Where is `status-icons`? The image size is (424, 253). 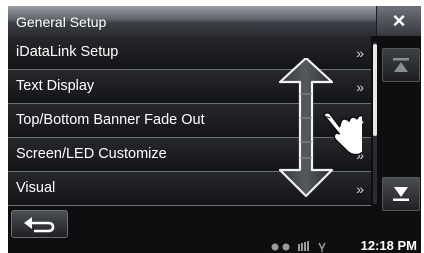
status-icons is located at coordinates (298, 246).